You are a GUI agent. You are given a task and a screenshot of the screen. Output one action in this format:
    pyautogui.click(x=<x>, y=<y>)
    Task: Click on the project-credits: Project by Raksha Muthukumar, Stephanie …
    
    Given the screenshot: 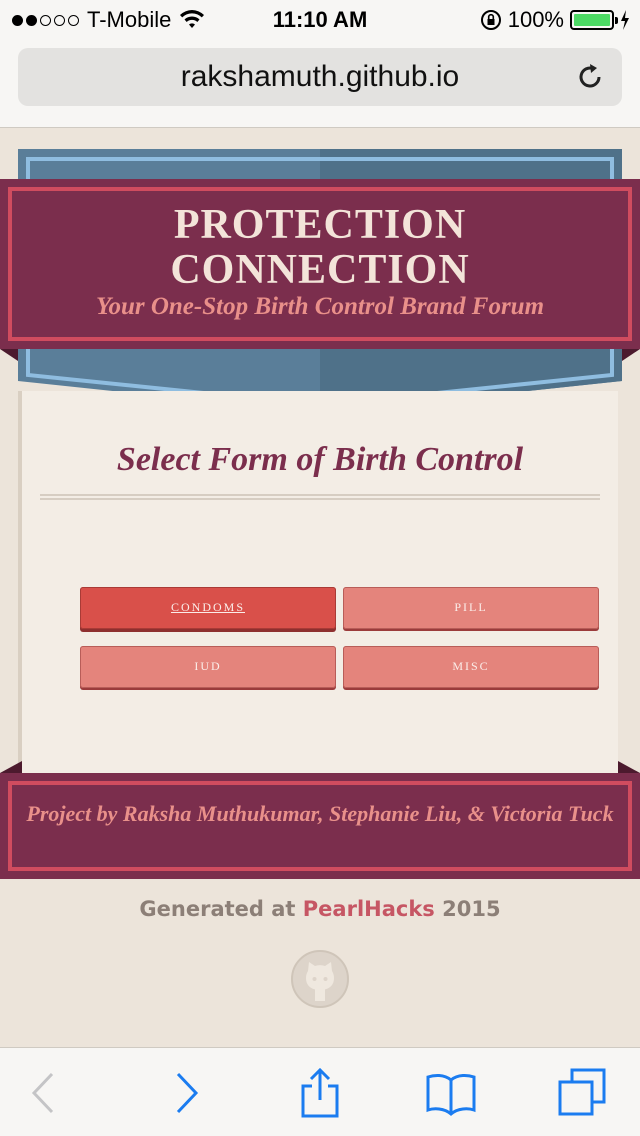 What is the action you would take?
    pyautogui.click(x=320, y=813)
    